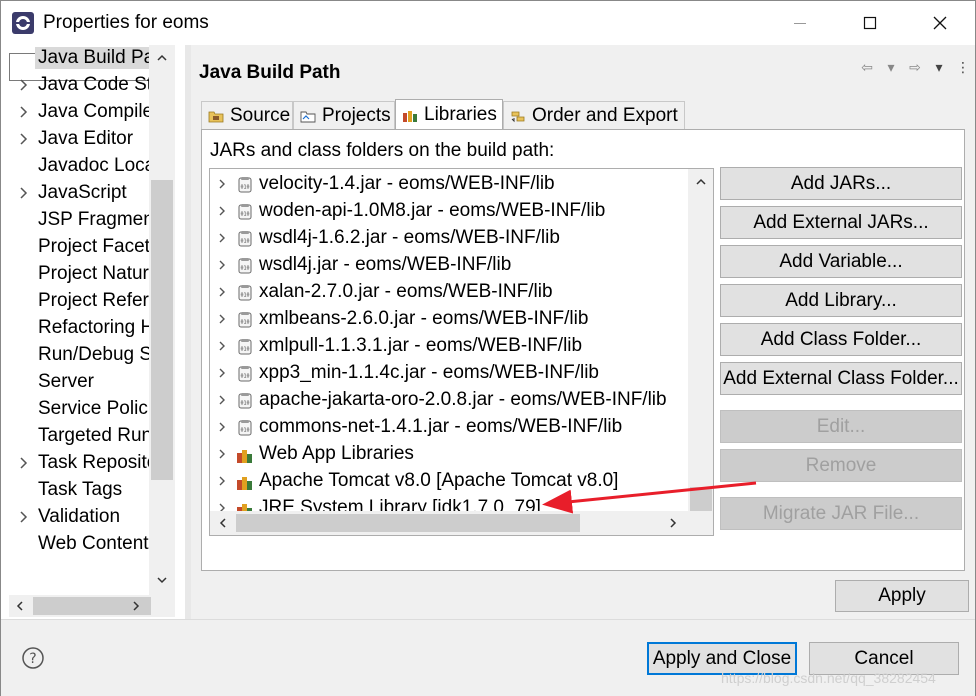 Image resolution: width=976 pixels, height=696 pixels. Describe the element at coordinates (963, 67) in the screenshot. I see `view-menu-icon: ⋮` at that location.